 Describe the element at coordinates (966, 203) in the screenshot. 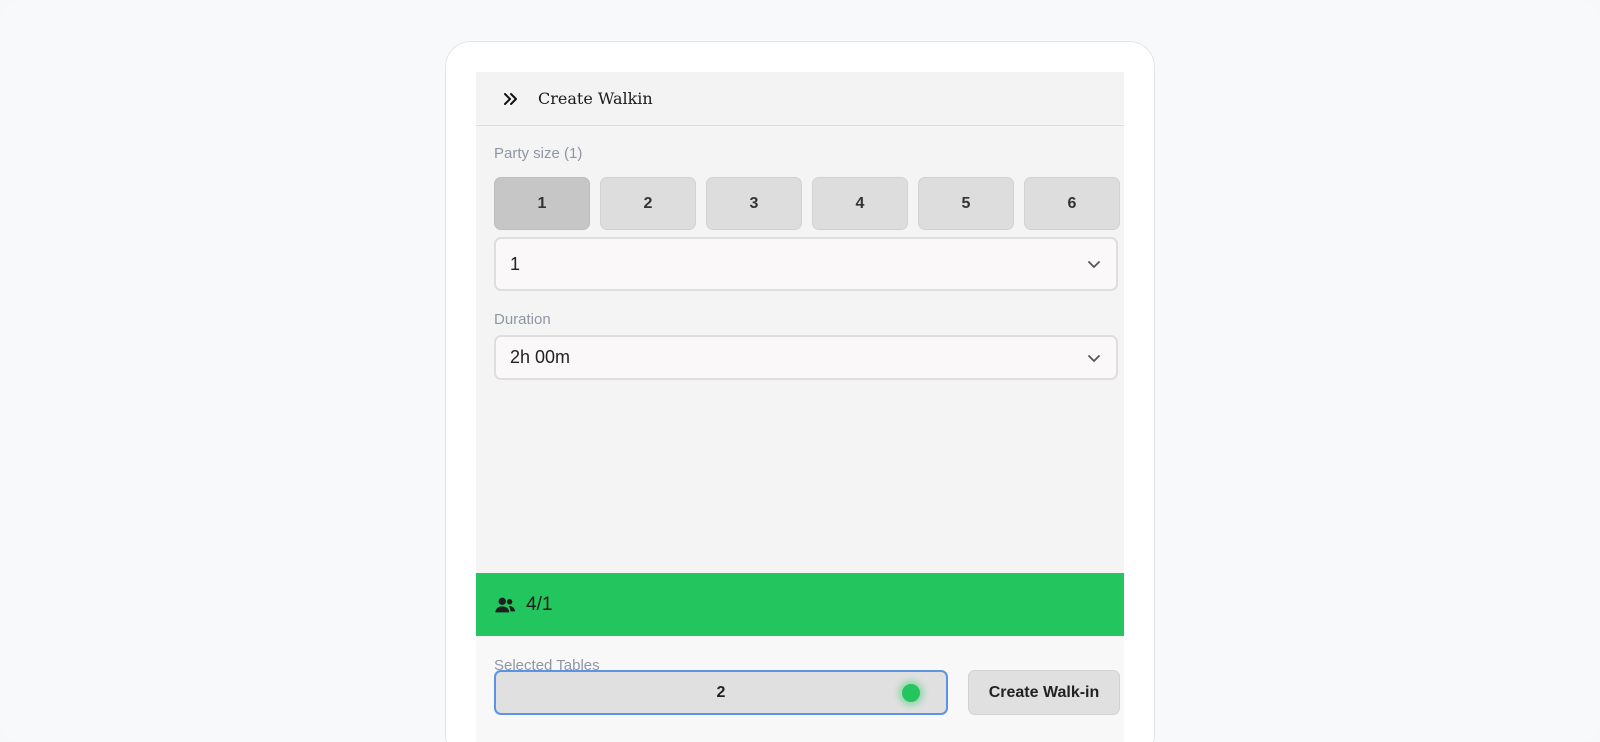

I see `party-size-button-5: 5` at that location.